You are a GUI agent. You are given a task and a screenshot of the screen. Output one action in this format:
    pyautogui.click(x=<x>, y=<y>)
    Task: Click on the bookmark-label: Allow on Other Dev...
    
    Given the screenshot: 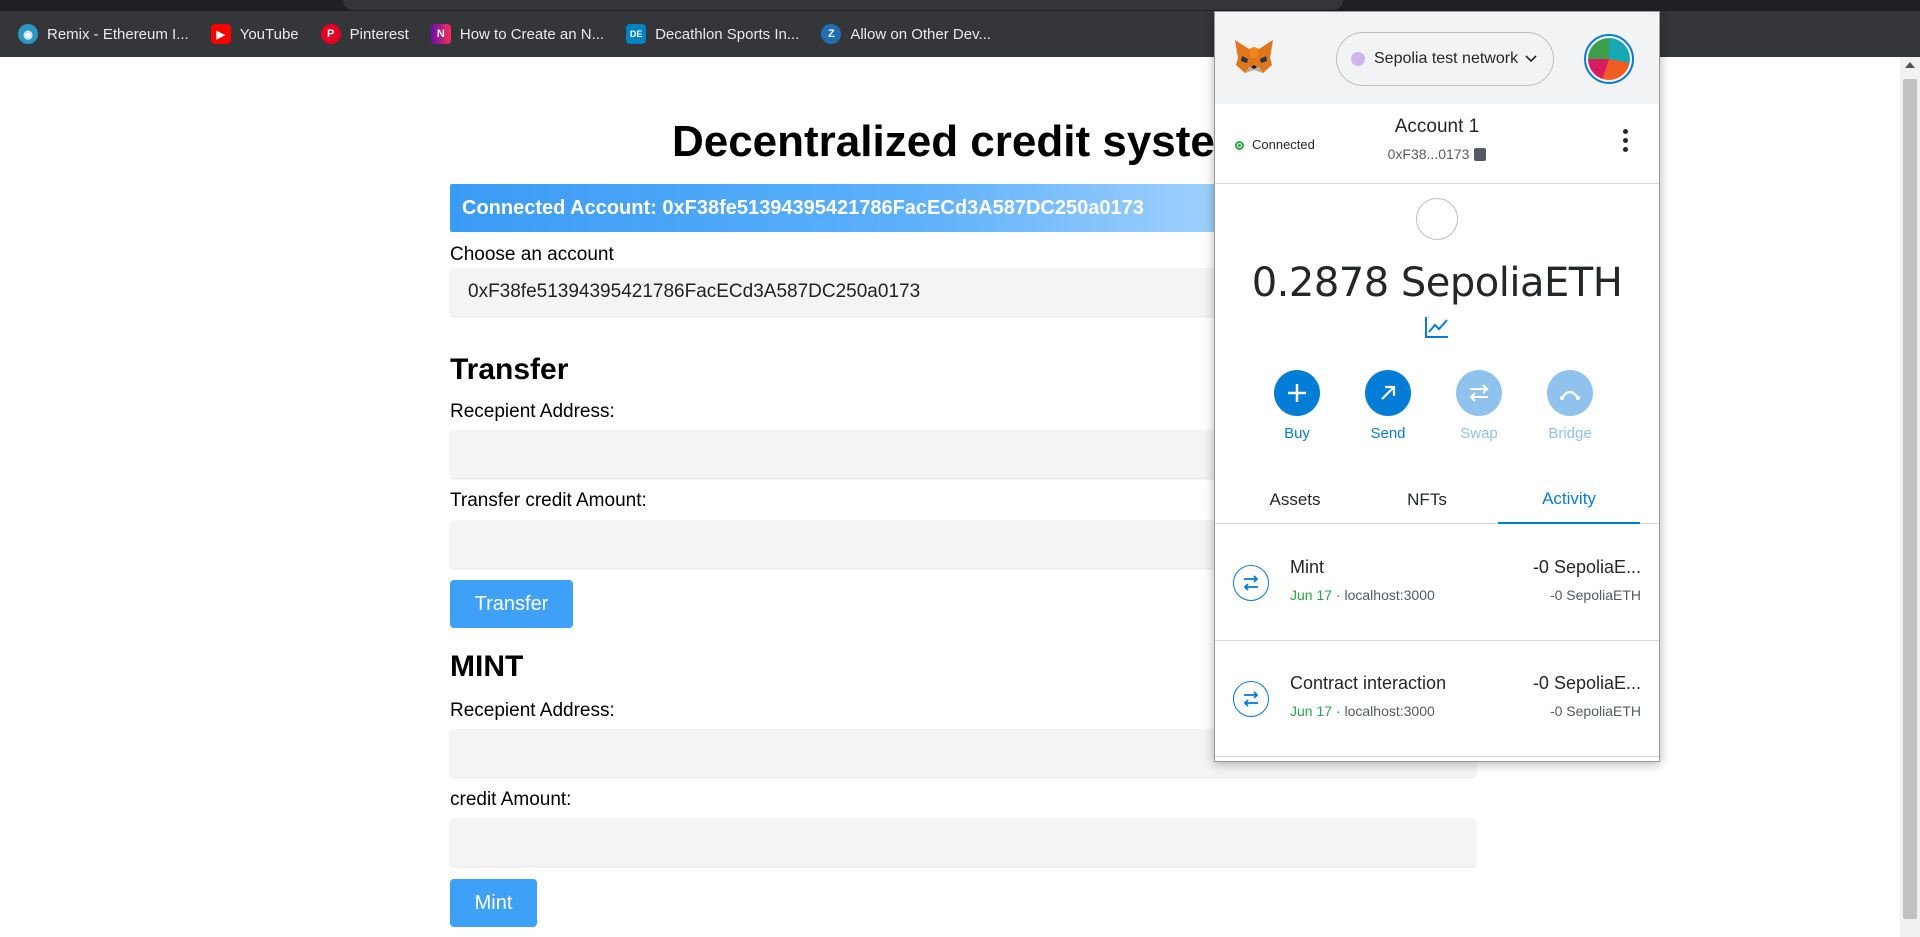 What is the action you would take?
    pyautogui.click(x=920, y=34)
    